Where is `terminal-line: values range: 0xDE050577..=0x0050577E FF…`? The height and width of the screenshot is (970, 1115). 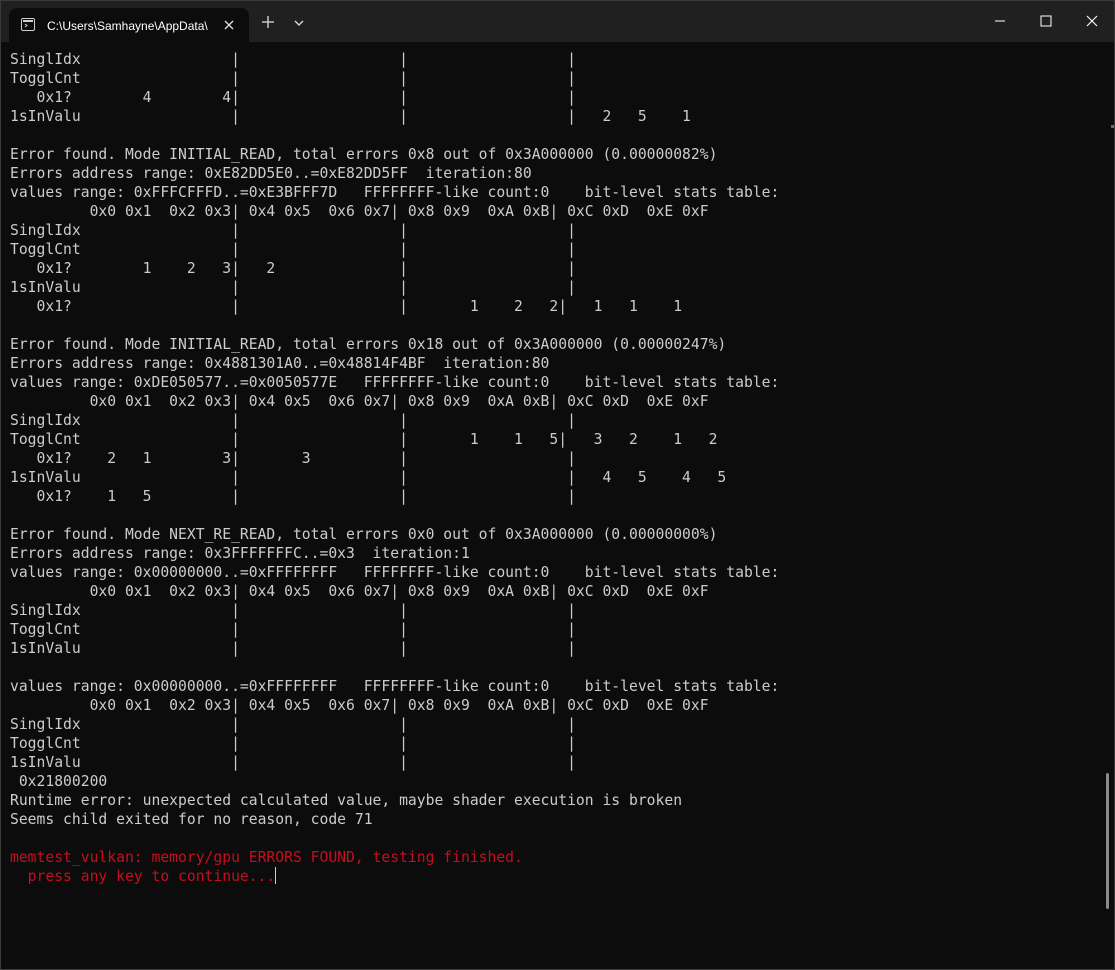
terminal-line: values range: 0xDE050577..=0x0050577E FF… is located at coordinates (555, 382).